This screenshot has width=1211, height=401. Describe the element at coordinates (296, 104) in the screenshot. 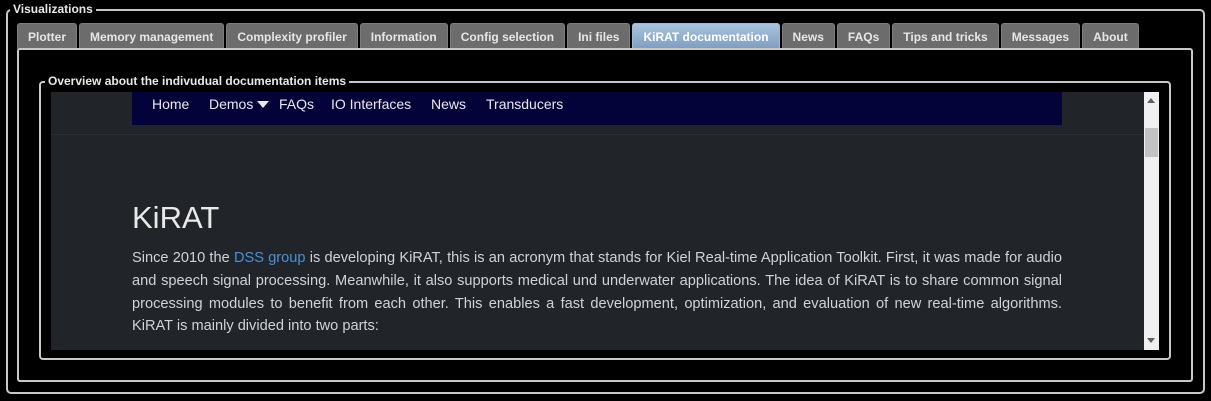

I see `nav-faqs-link: FAQs` at that location.